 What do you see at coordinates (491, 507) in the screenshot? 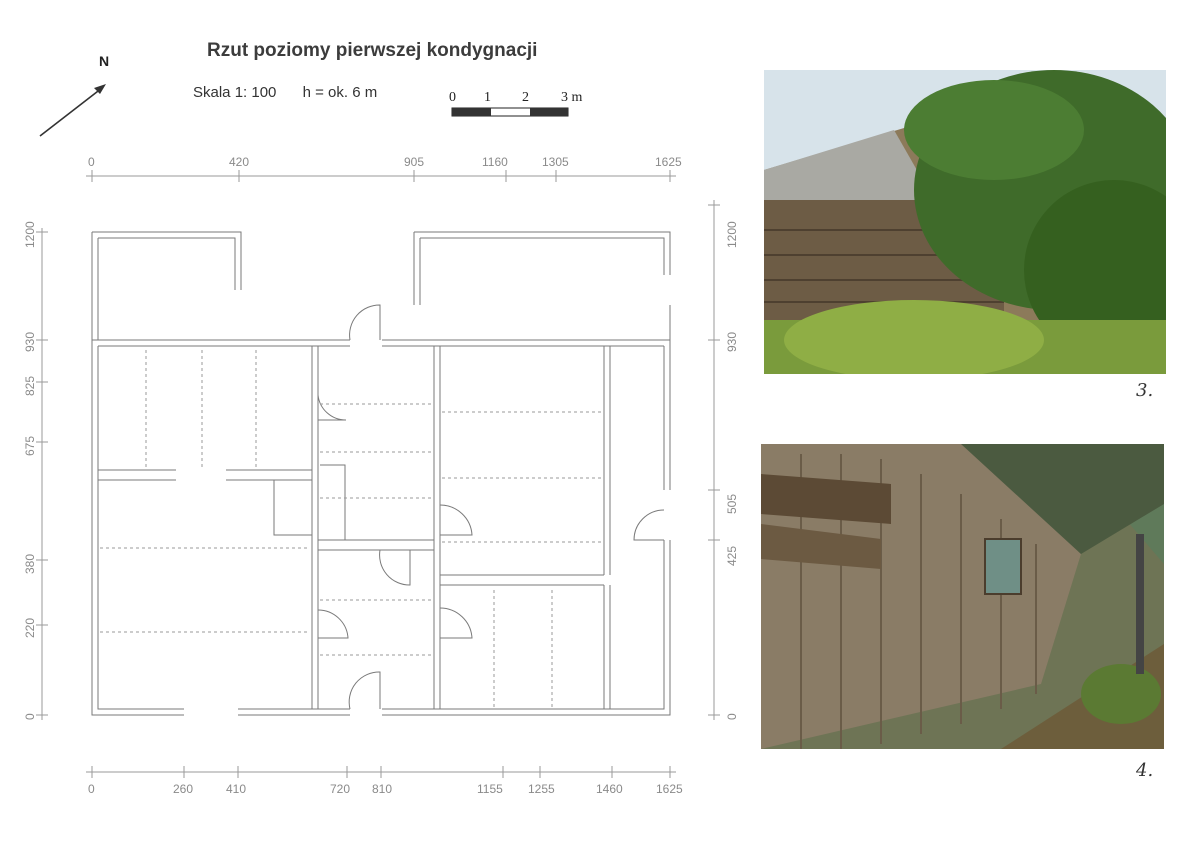
I see `door-swings` at bounding box center [491, 507].